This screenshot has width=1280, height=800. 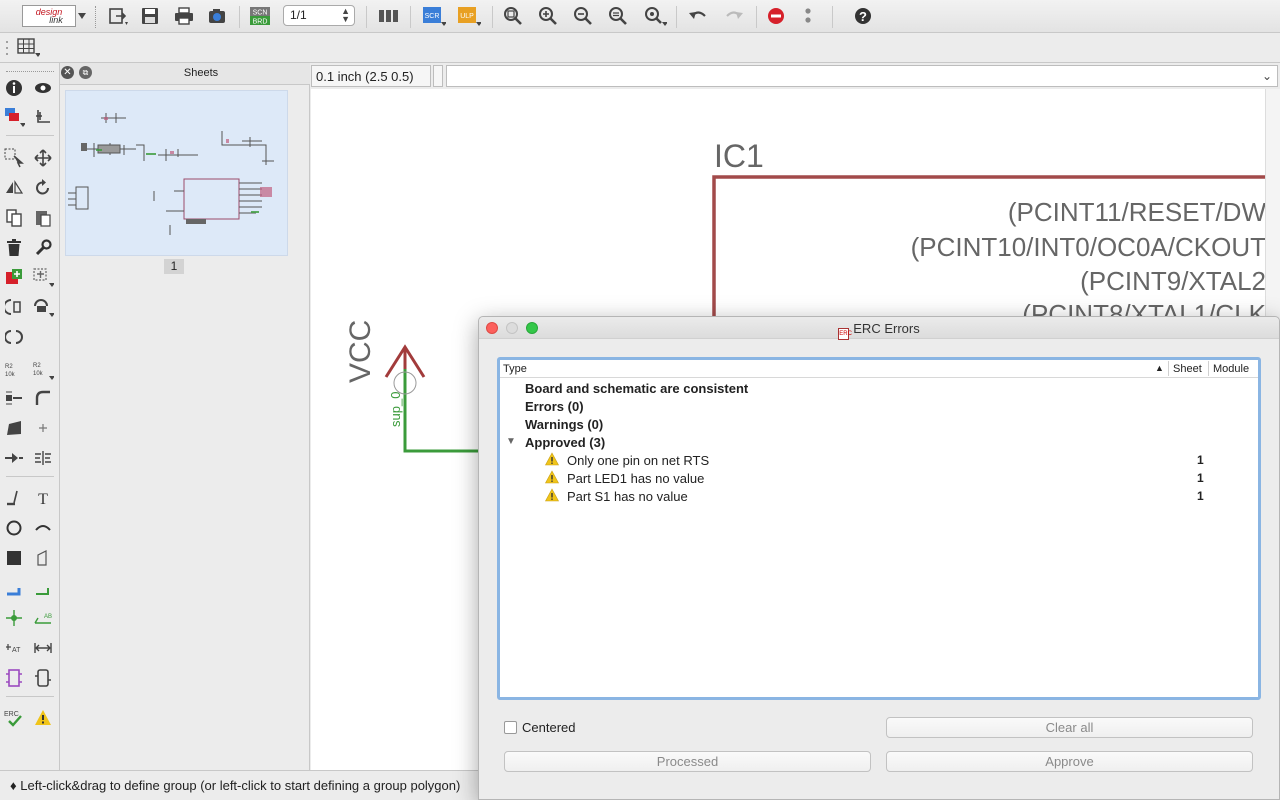 I want to click on net-icon, so click(x=43, y=588).